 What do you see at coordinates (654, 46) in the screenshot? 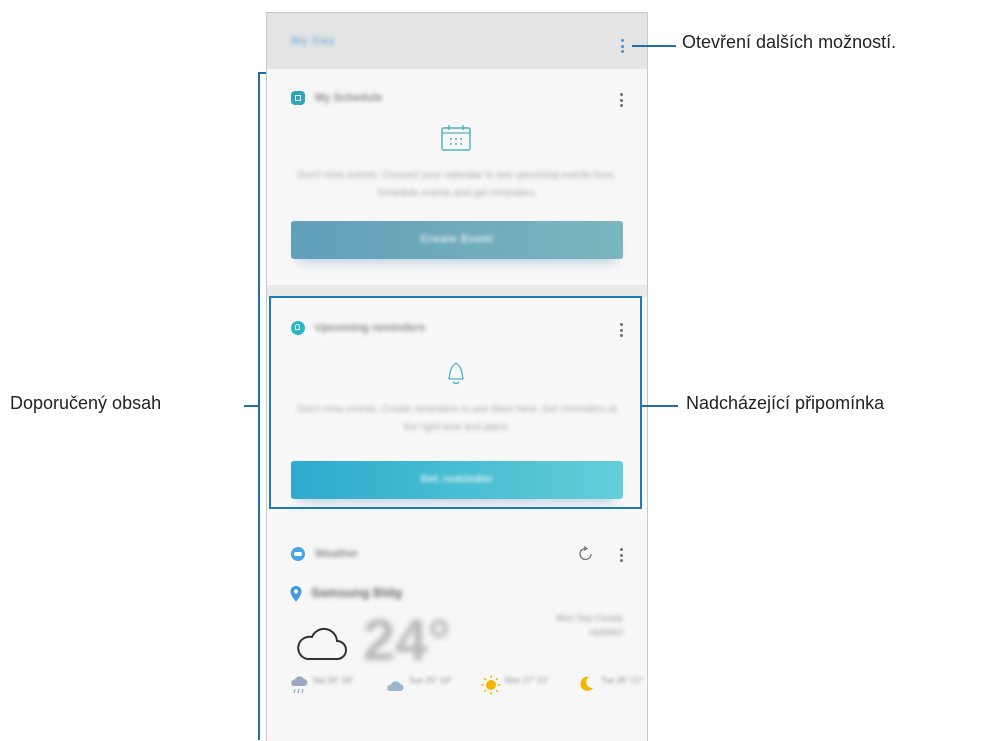
I see `more-options-leader-line` at bounding box center [654, 46].